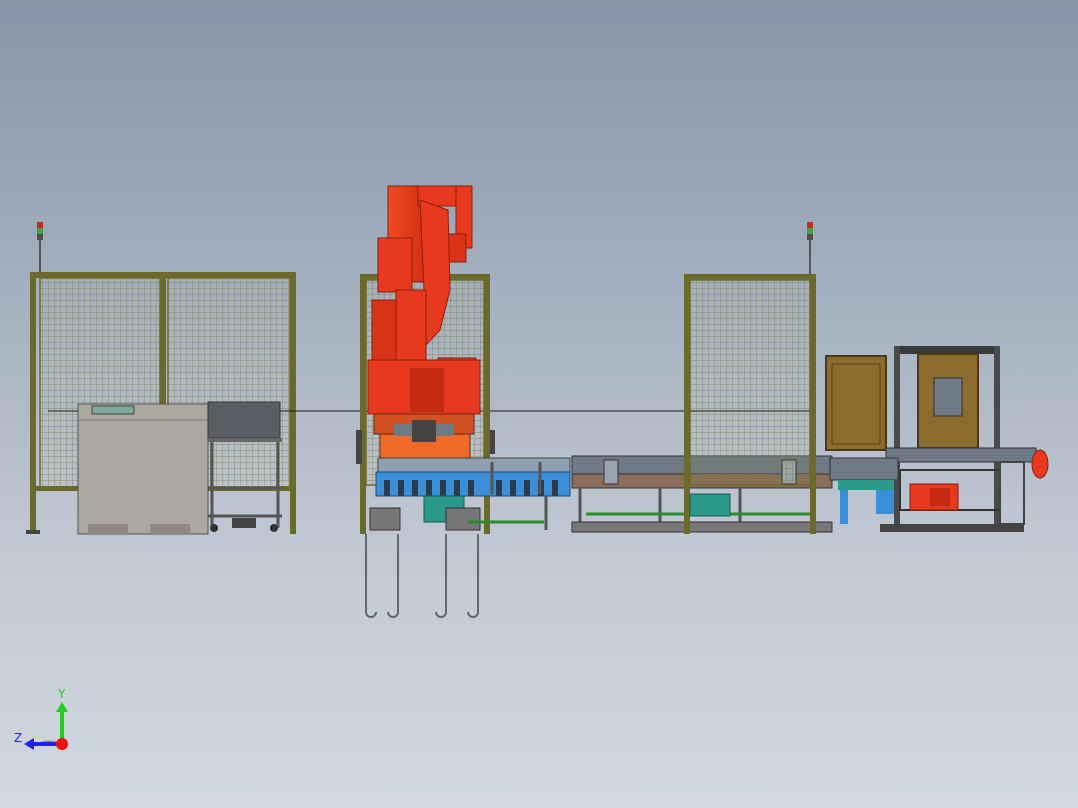 This screenshot has height=808, width=1078. Describe the element at coordinates (40, 249) in the screenshot. I see `signal-tower-left` at that location.